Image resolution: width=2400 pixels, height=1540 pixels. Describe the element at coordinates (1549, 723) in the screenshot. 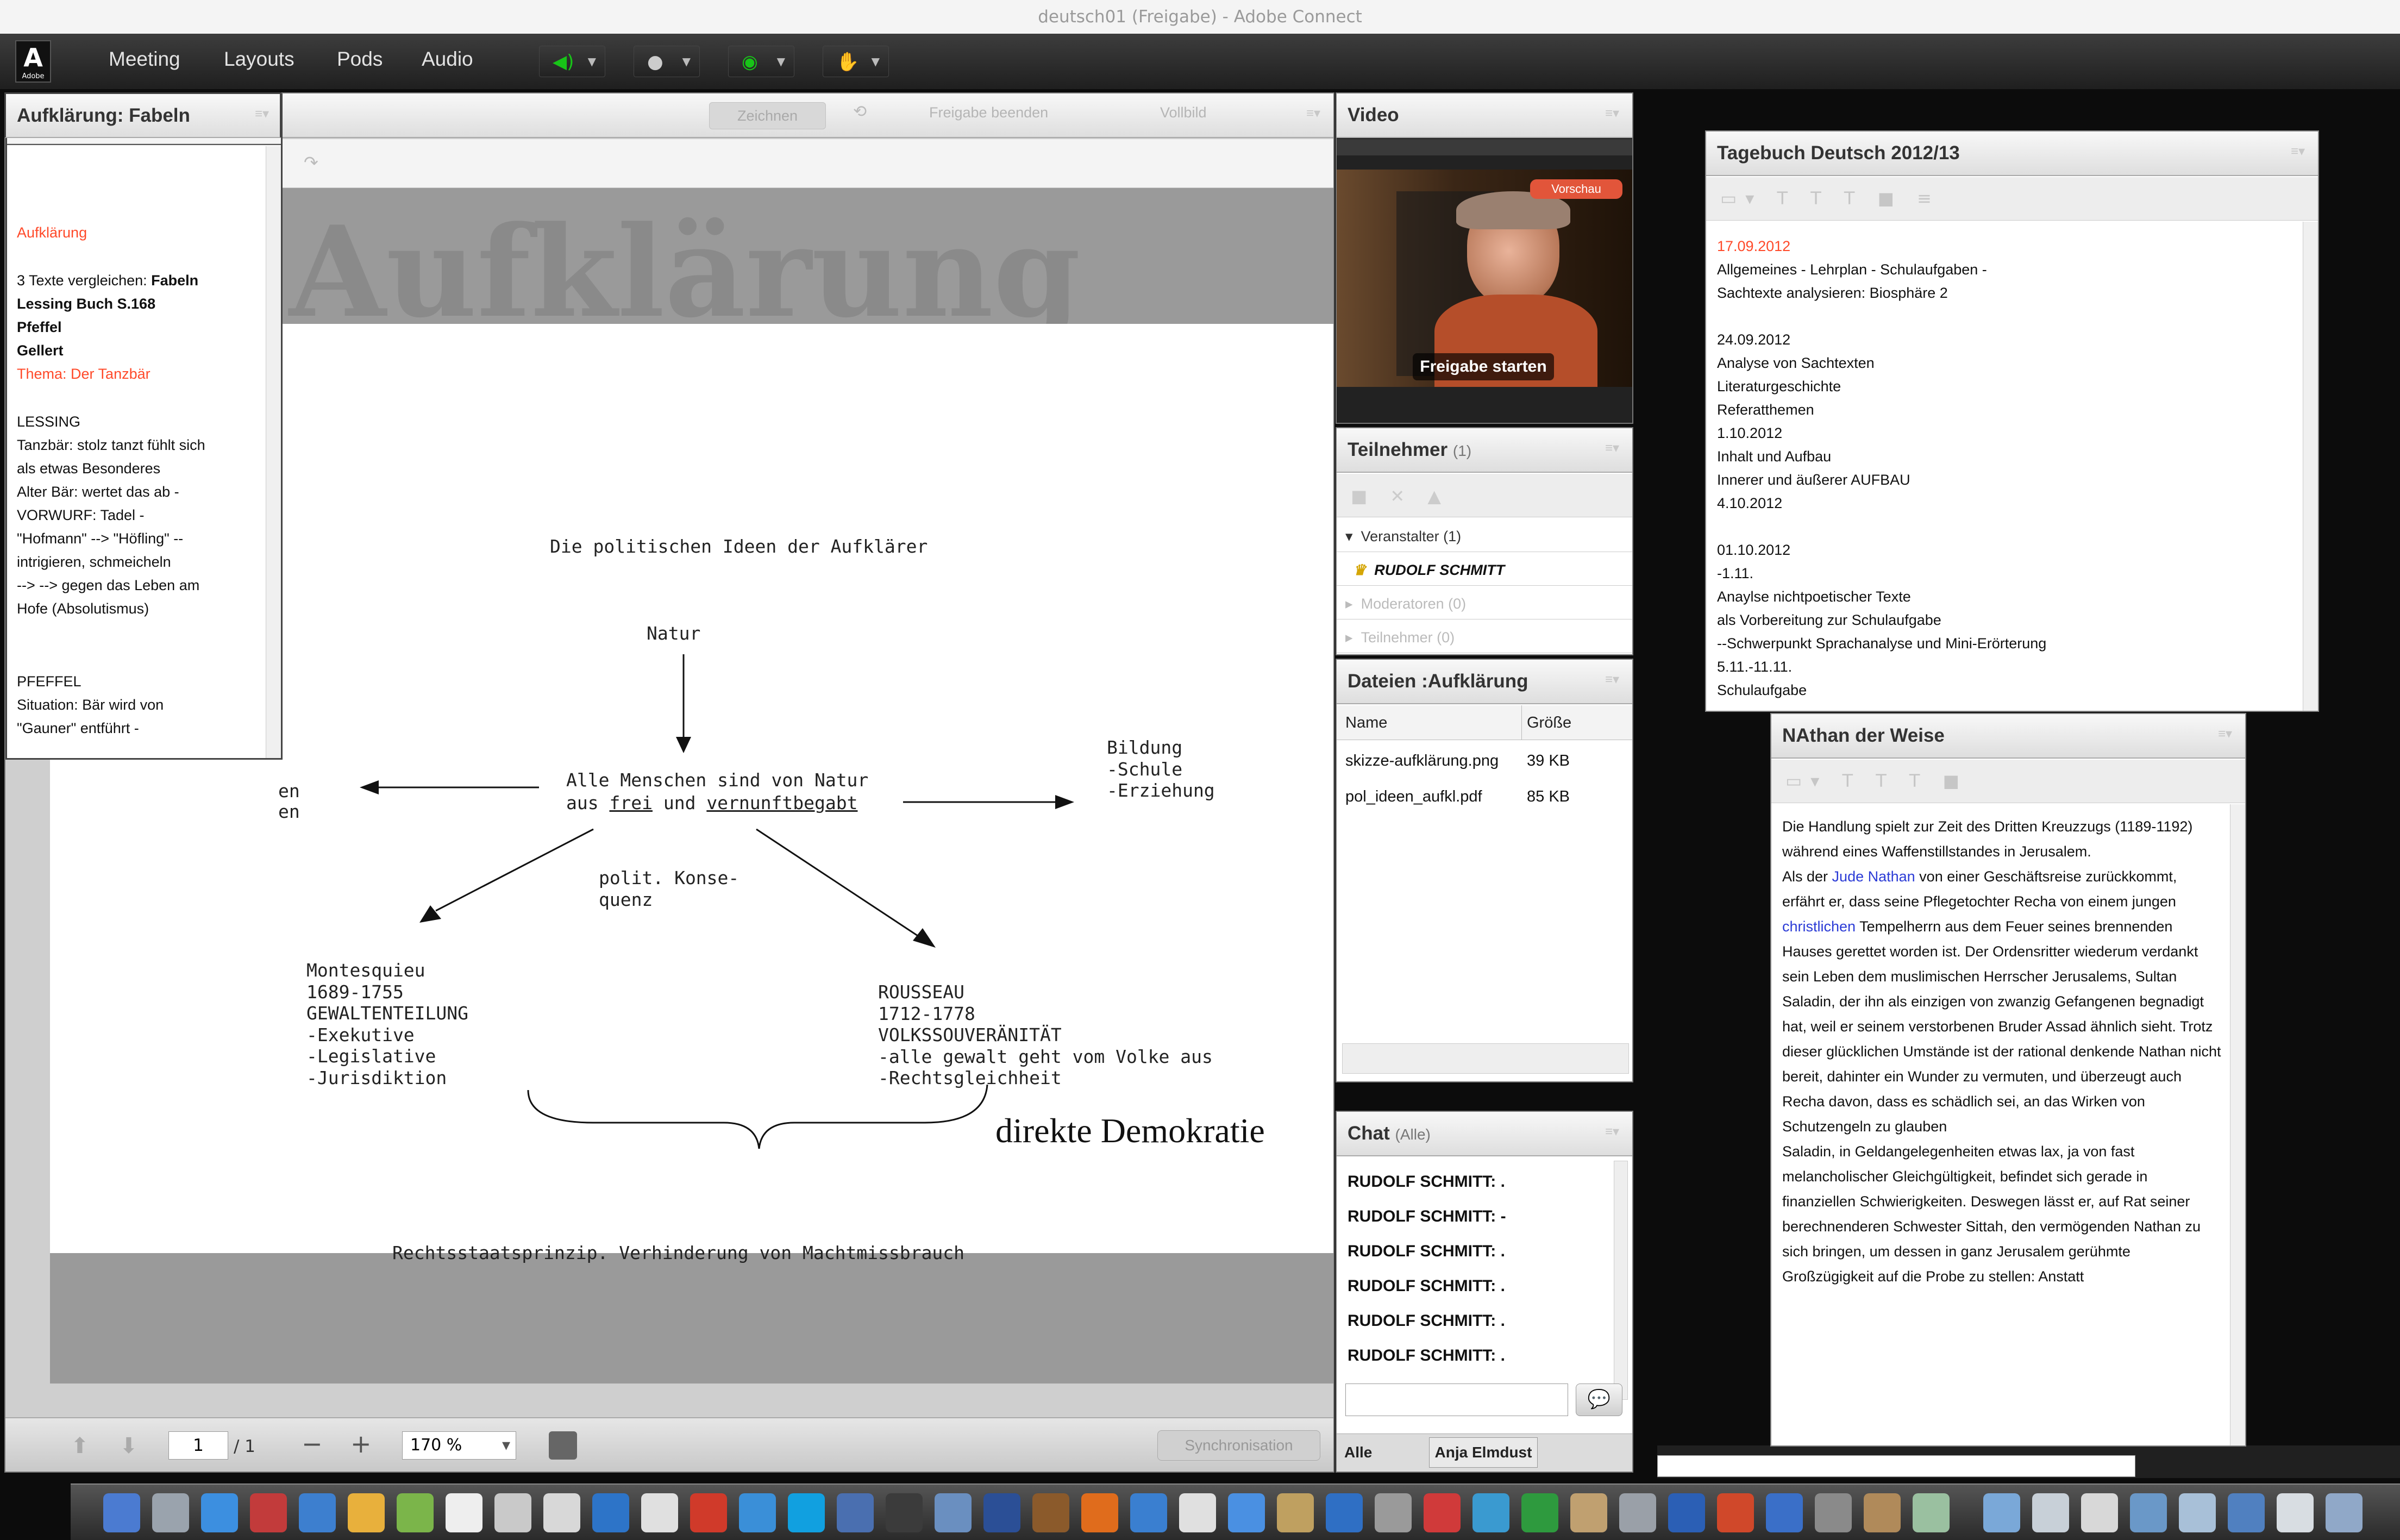

I see `column-size: Größe` at that location.